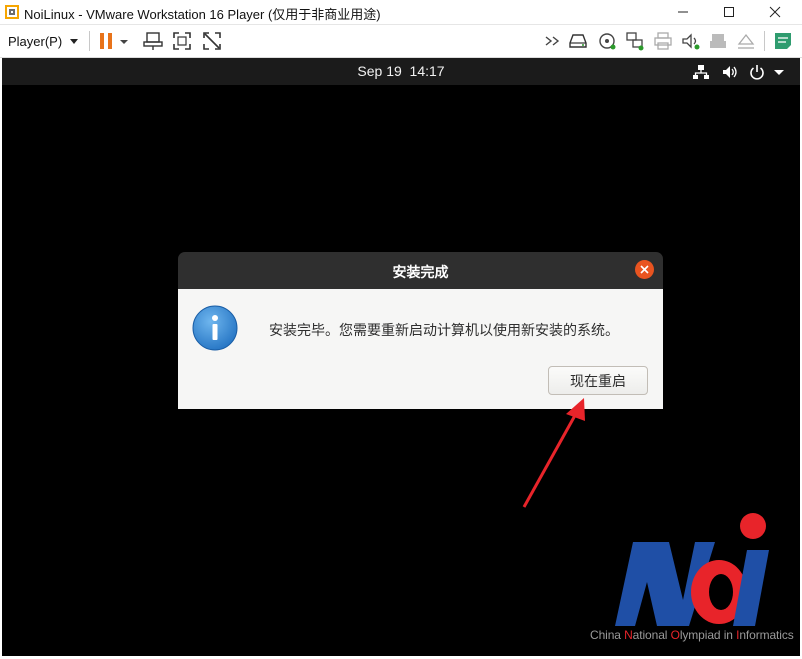 This screenshot has height=659, width=802. Describe the element at coordinates (691, 41) in the screenshot. I see `sound-card-icon` at that location.